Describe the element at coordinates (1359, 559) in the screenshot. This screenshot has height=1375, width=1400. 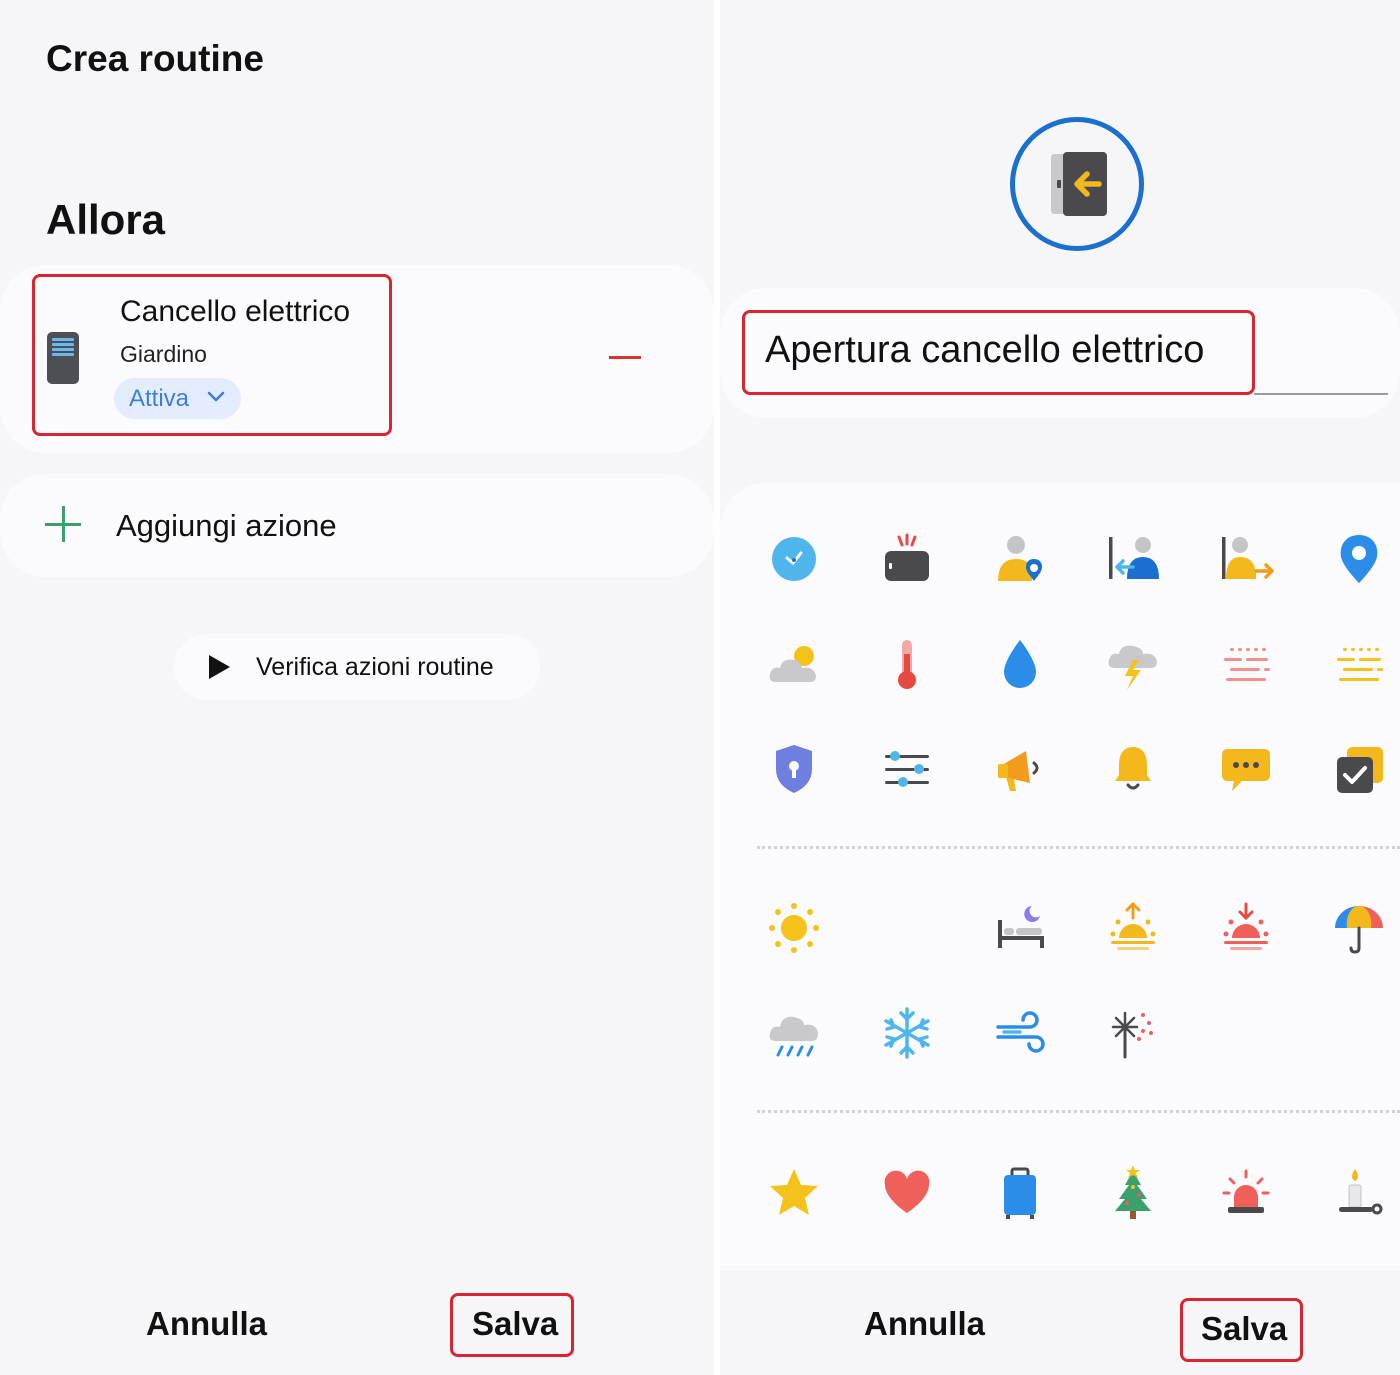
I see `location-pin-icon` at that location.